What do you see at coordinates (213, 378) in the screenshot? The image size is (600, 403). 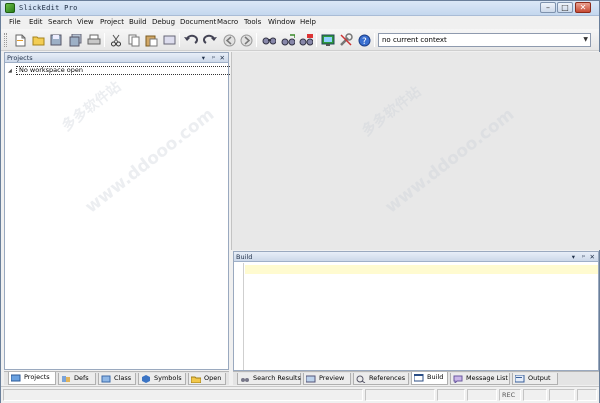 I see `tab-open-label: Open` at bounding box center [213, 378].